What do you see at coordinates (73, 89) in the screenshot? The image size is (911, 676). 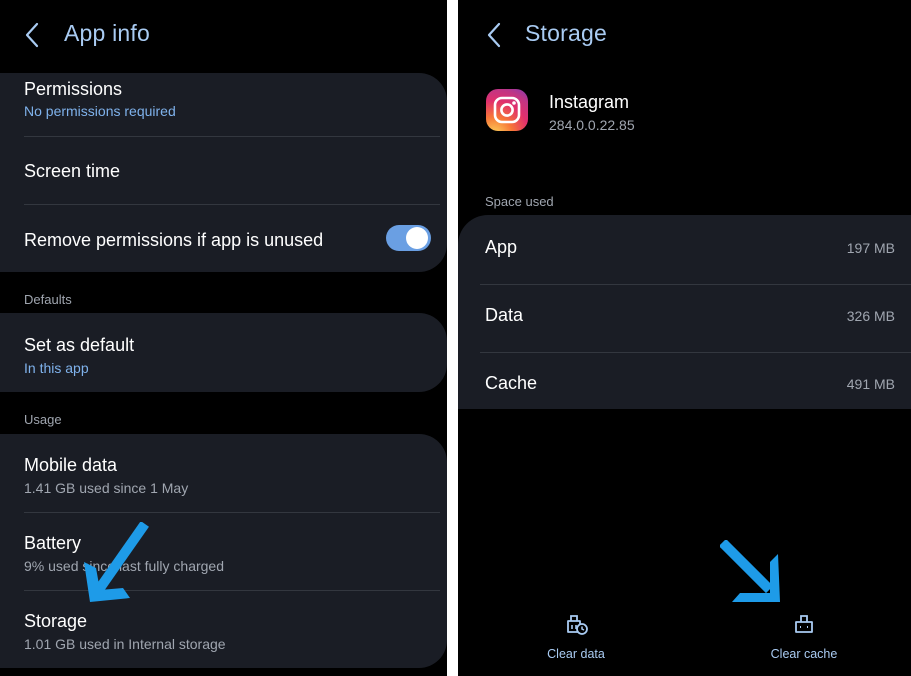 I see `permissions-label: Permissions` at bounding box center [73, 89].